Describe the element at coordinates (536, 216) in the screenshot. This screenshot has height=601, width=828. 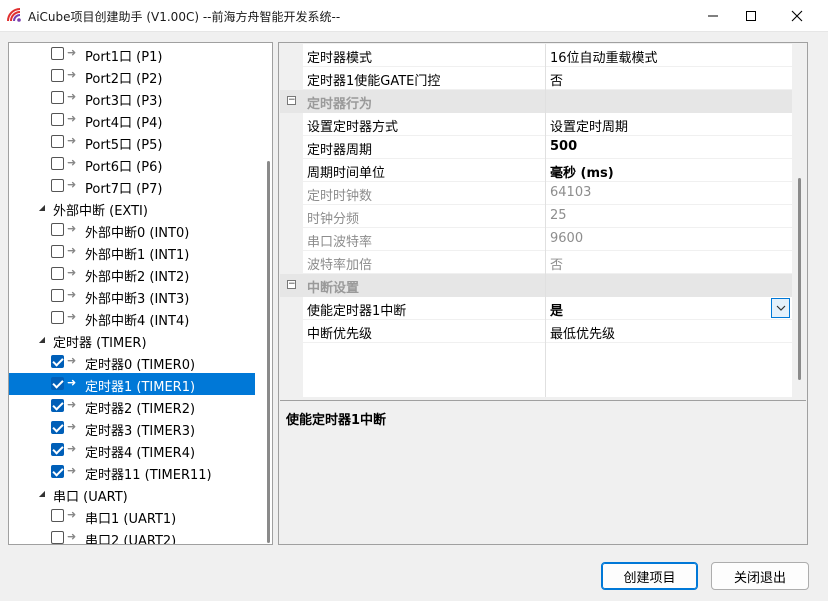
I see `property-row: 时钟分频 25` at that location.